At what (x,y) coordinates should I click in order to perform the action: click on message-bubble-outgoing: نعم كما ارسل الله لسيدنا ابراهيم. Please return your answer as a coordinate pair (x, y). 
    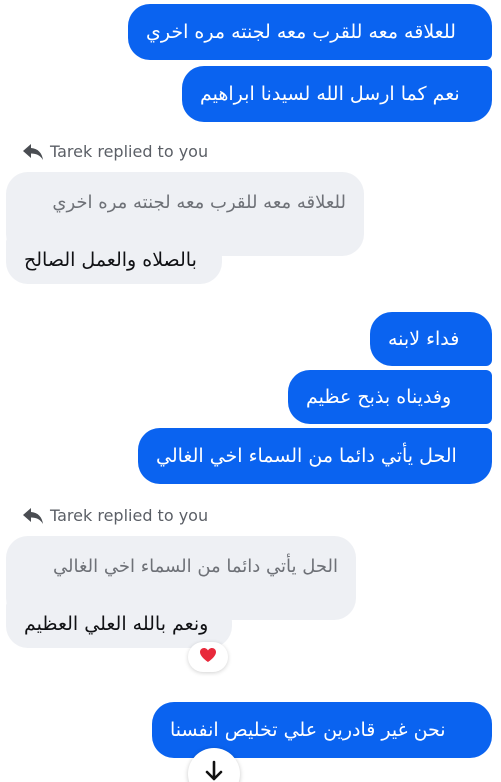
    Looking at the image, I should click on (337, 94).